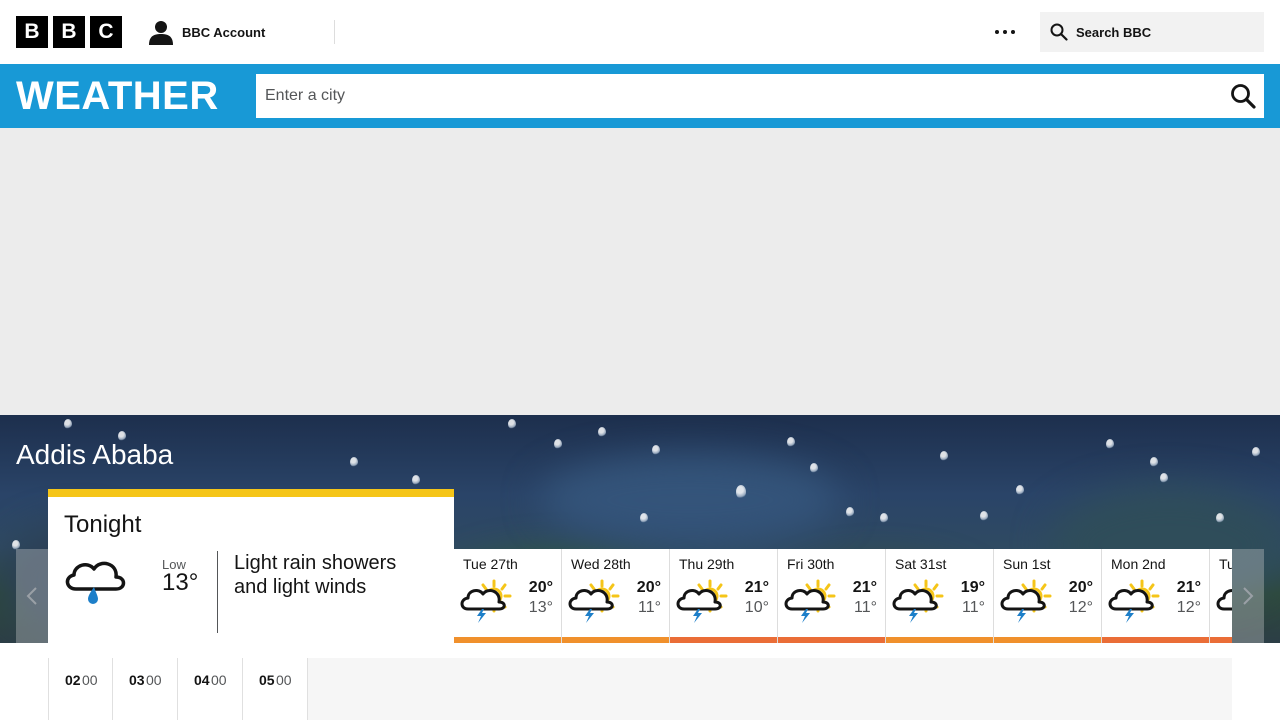 The image size is (1280, 720). What do you see at coordinates (275, 689) in the screenshot?
I see `hour-tab: 05 00` at bounding box center [275, 689].